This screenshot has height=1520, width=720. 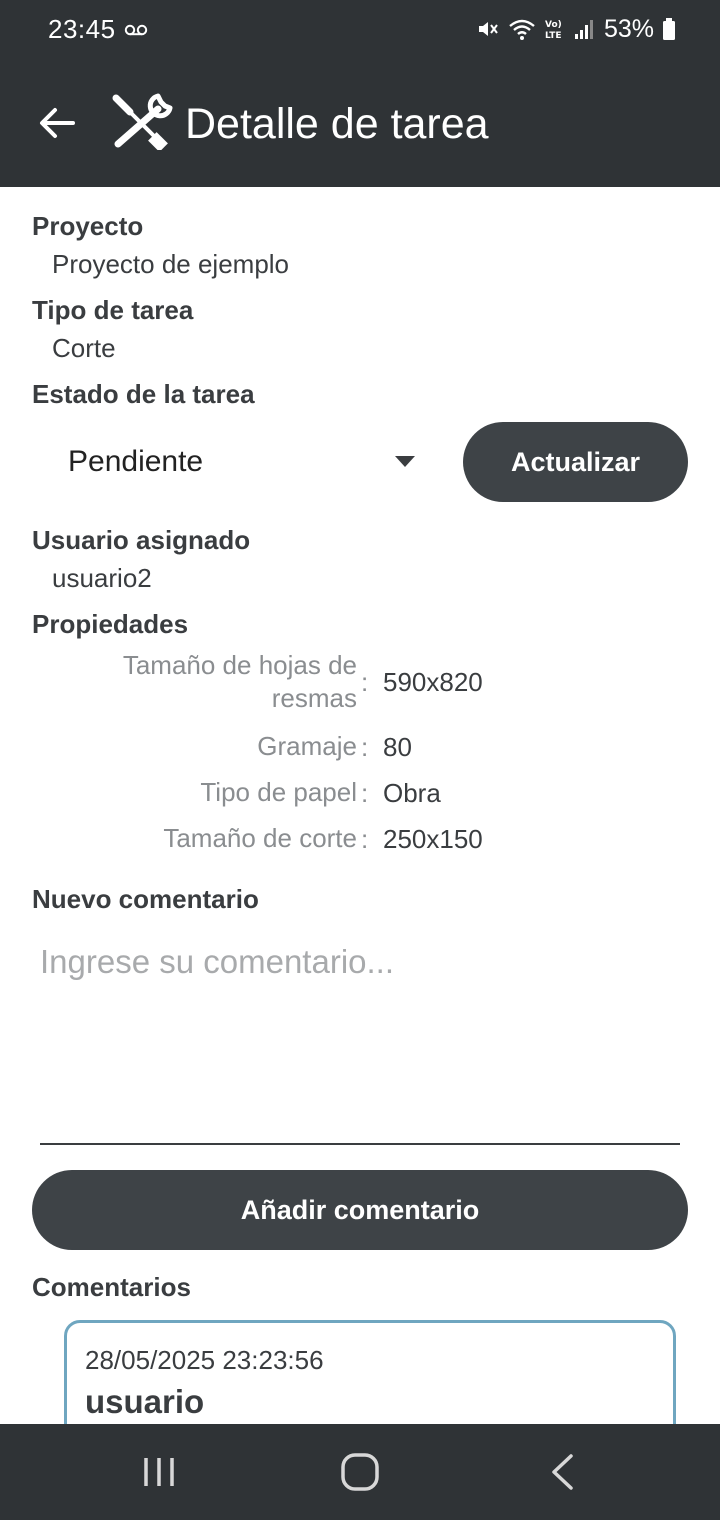 What do you see at coordinates (628, 28) in the screenshot?
I see `battery-percentage: 53%` at bounding box center [628, 28].